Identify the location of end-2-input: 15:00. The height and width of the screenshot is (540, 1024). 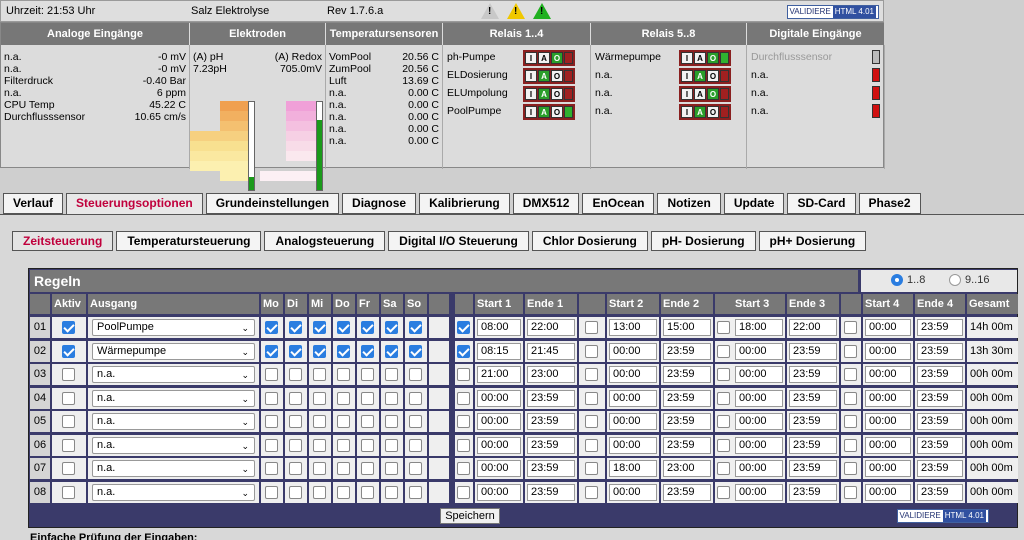
(687, 327).